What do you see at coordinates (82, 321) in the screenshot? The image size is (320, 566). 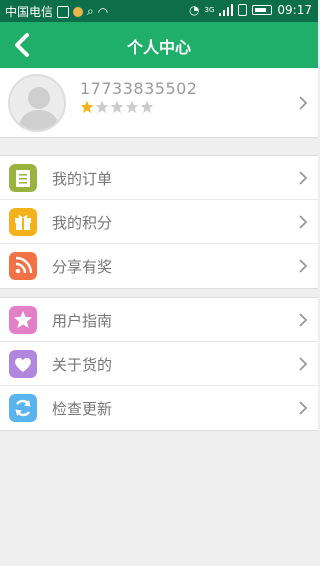 I see `menu-item-label: 用户指南` at bounding box center [82, 321].